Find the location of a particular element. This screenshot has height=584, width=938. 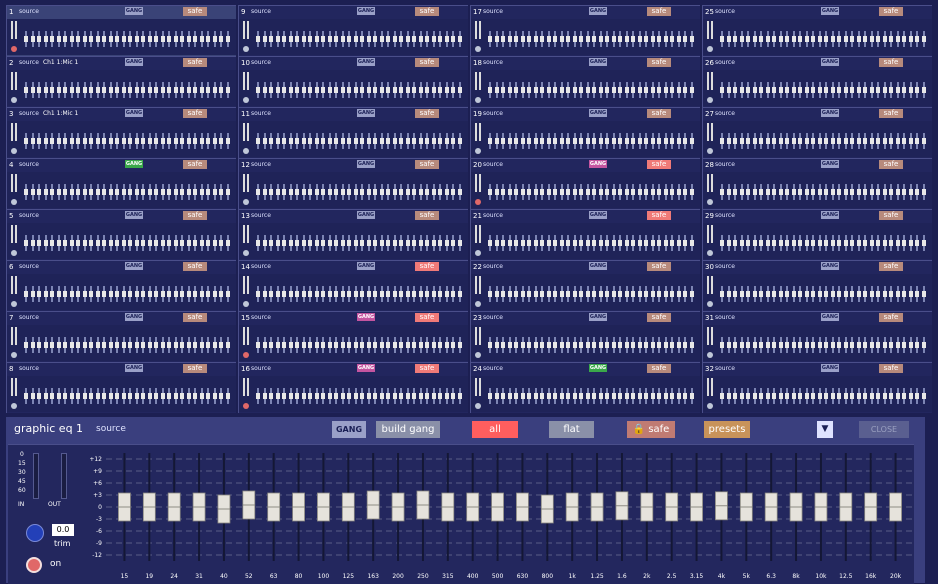

channel-cell: 26 source GANG safe is located at coordinates (817, 81).